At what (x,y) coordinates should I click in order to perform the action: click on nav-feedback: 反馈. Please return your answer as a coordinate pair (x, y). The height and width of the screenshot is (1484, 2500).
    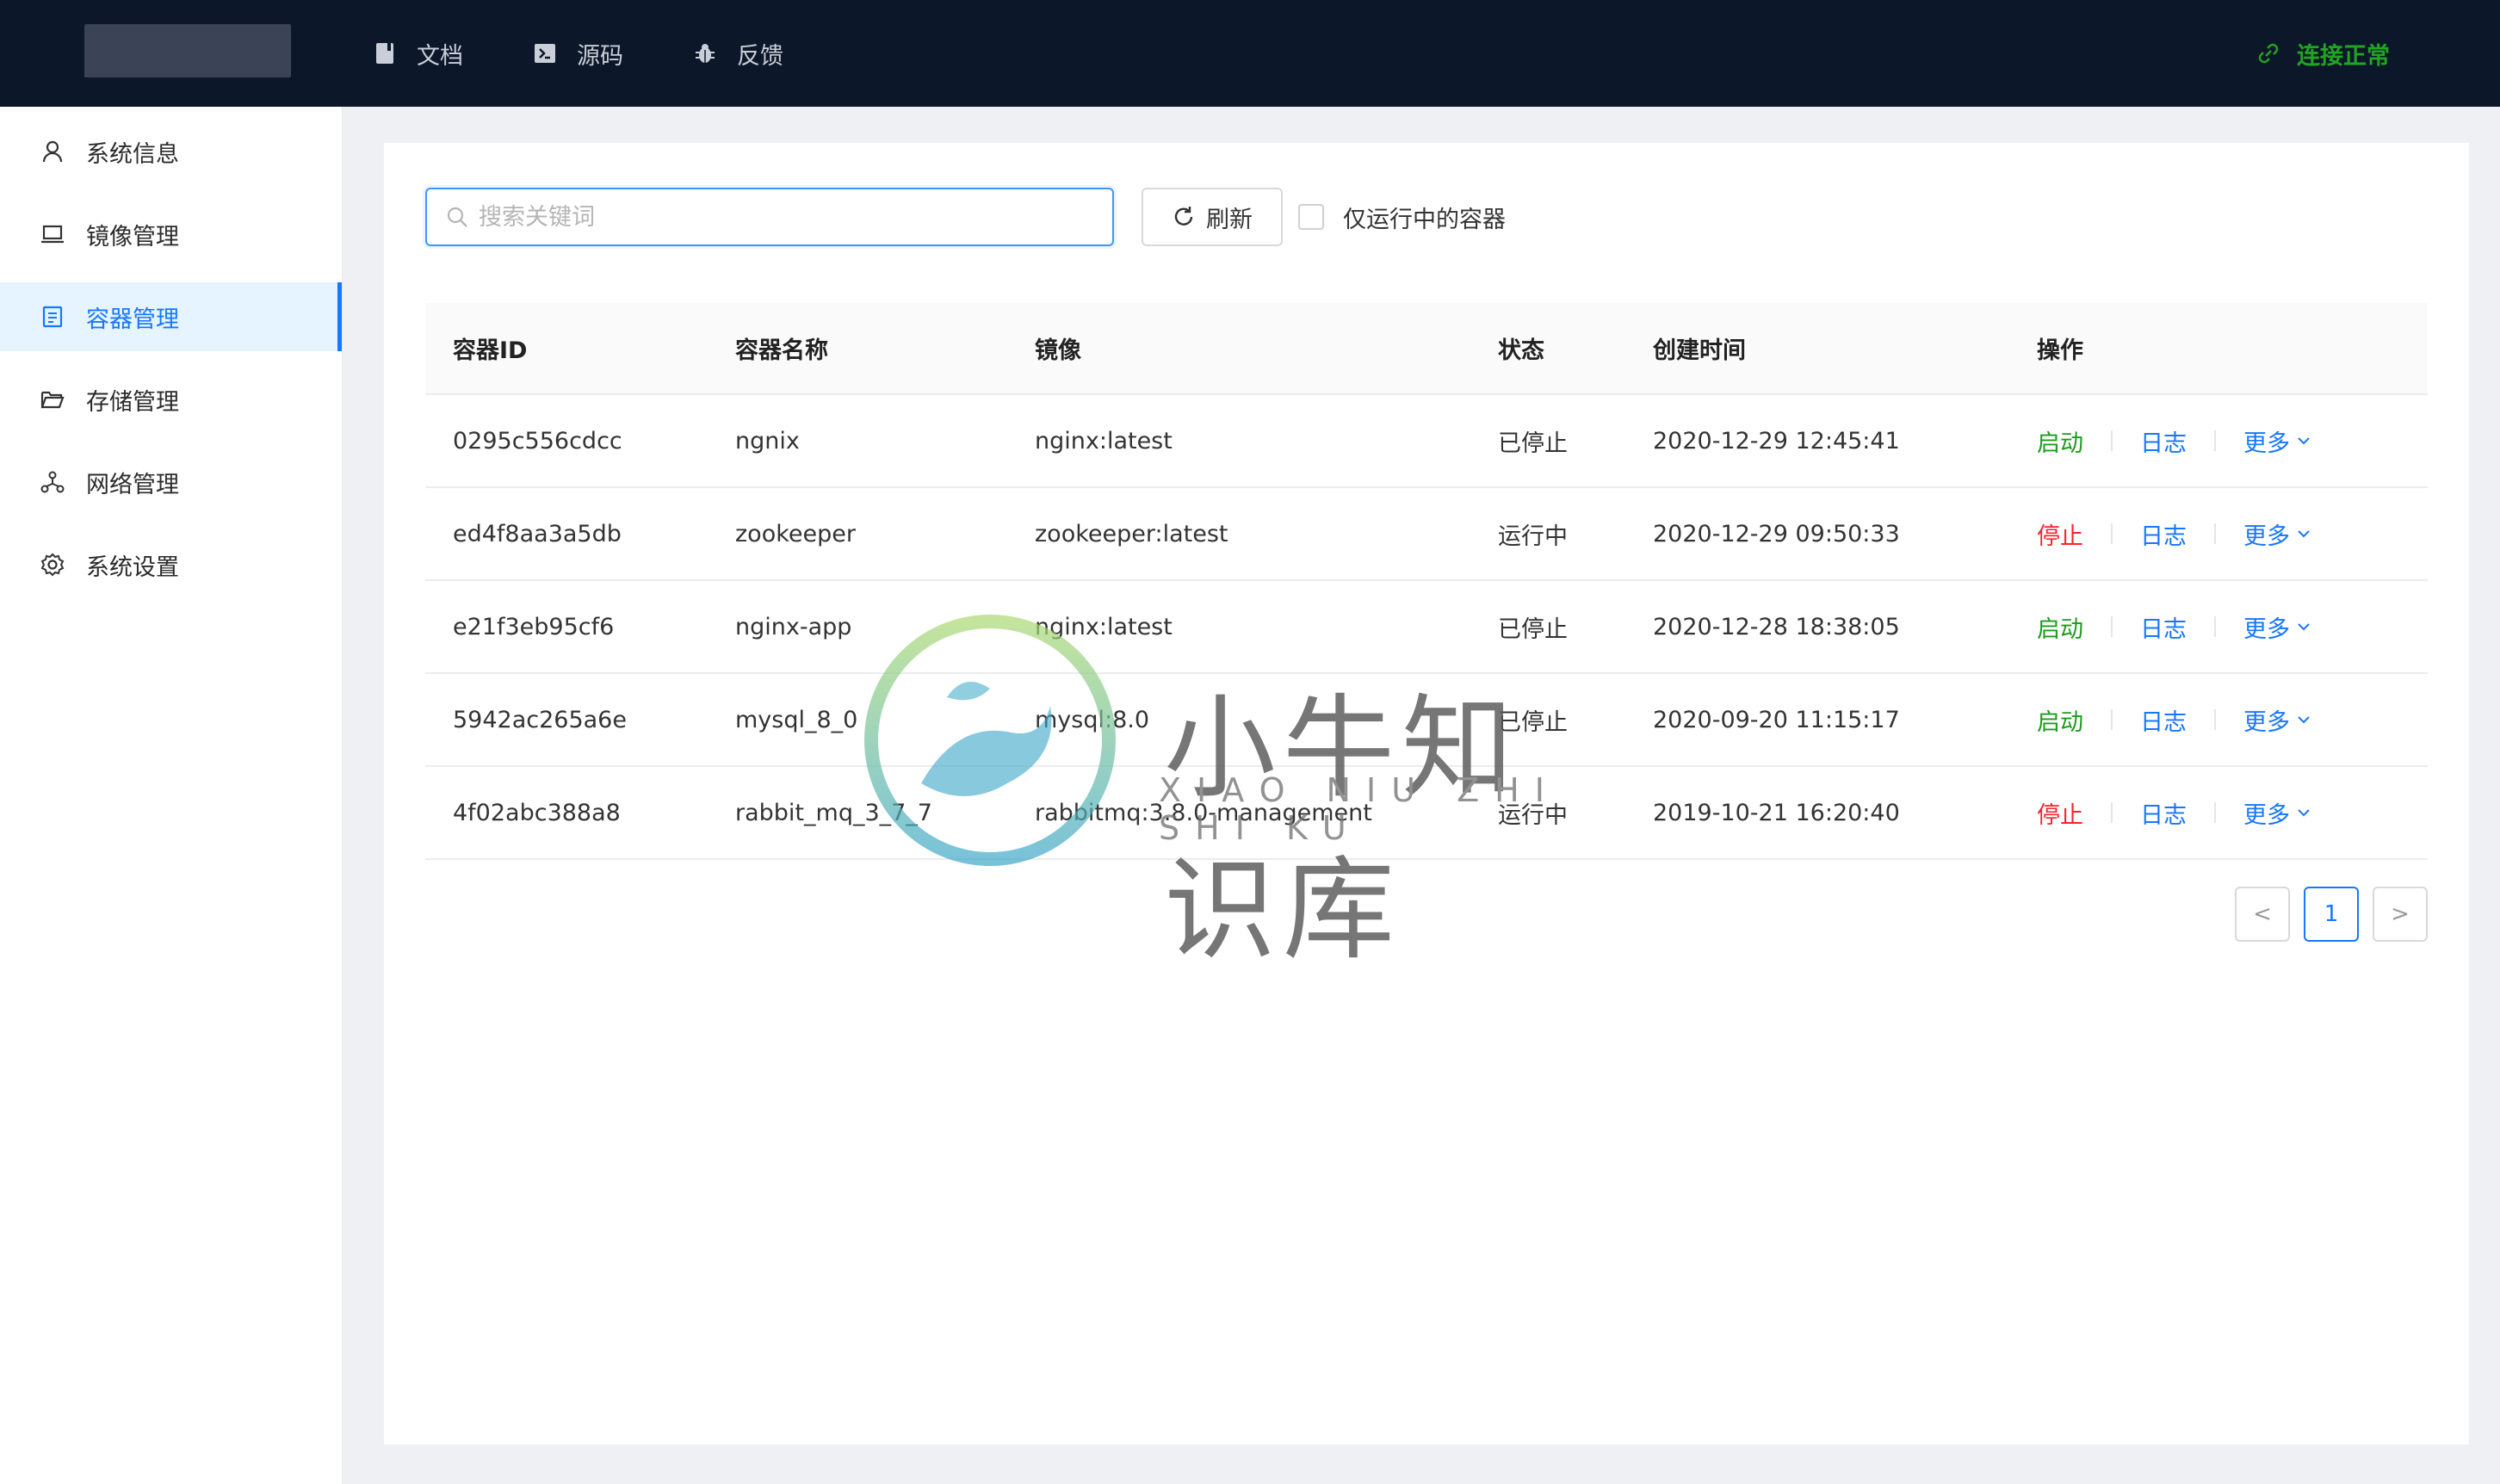
    Looking at the image, I should click on (737, 54).